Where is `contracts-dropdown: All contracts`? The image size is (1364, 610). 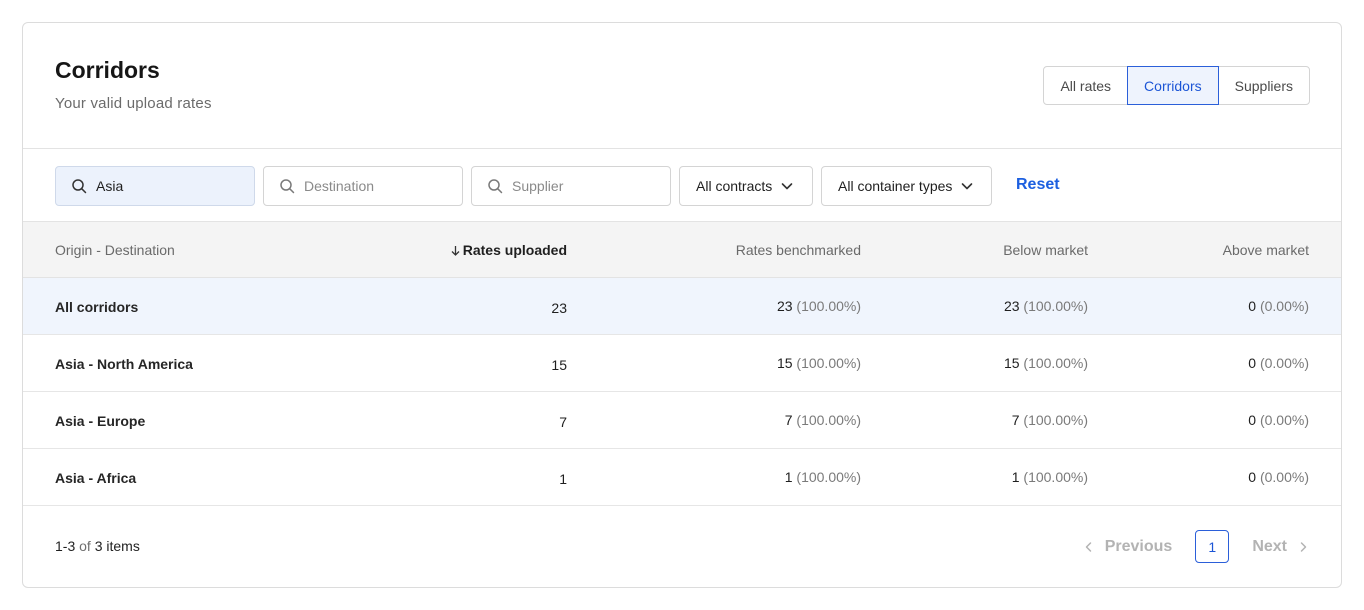
contracts-dropdown: All contracts is located at coordinates (746, 186).